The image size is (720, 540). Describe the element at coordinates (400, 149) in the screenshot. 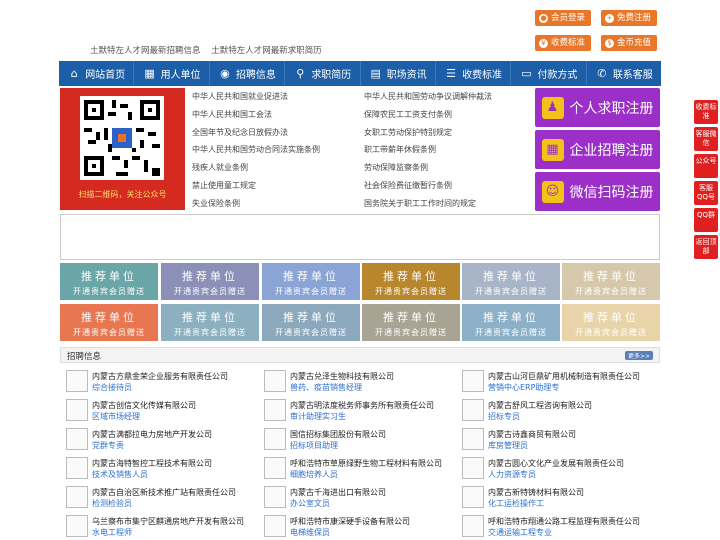

I see `law-link: 职工带薪年休假条例` at that location.